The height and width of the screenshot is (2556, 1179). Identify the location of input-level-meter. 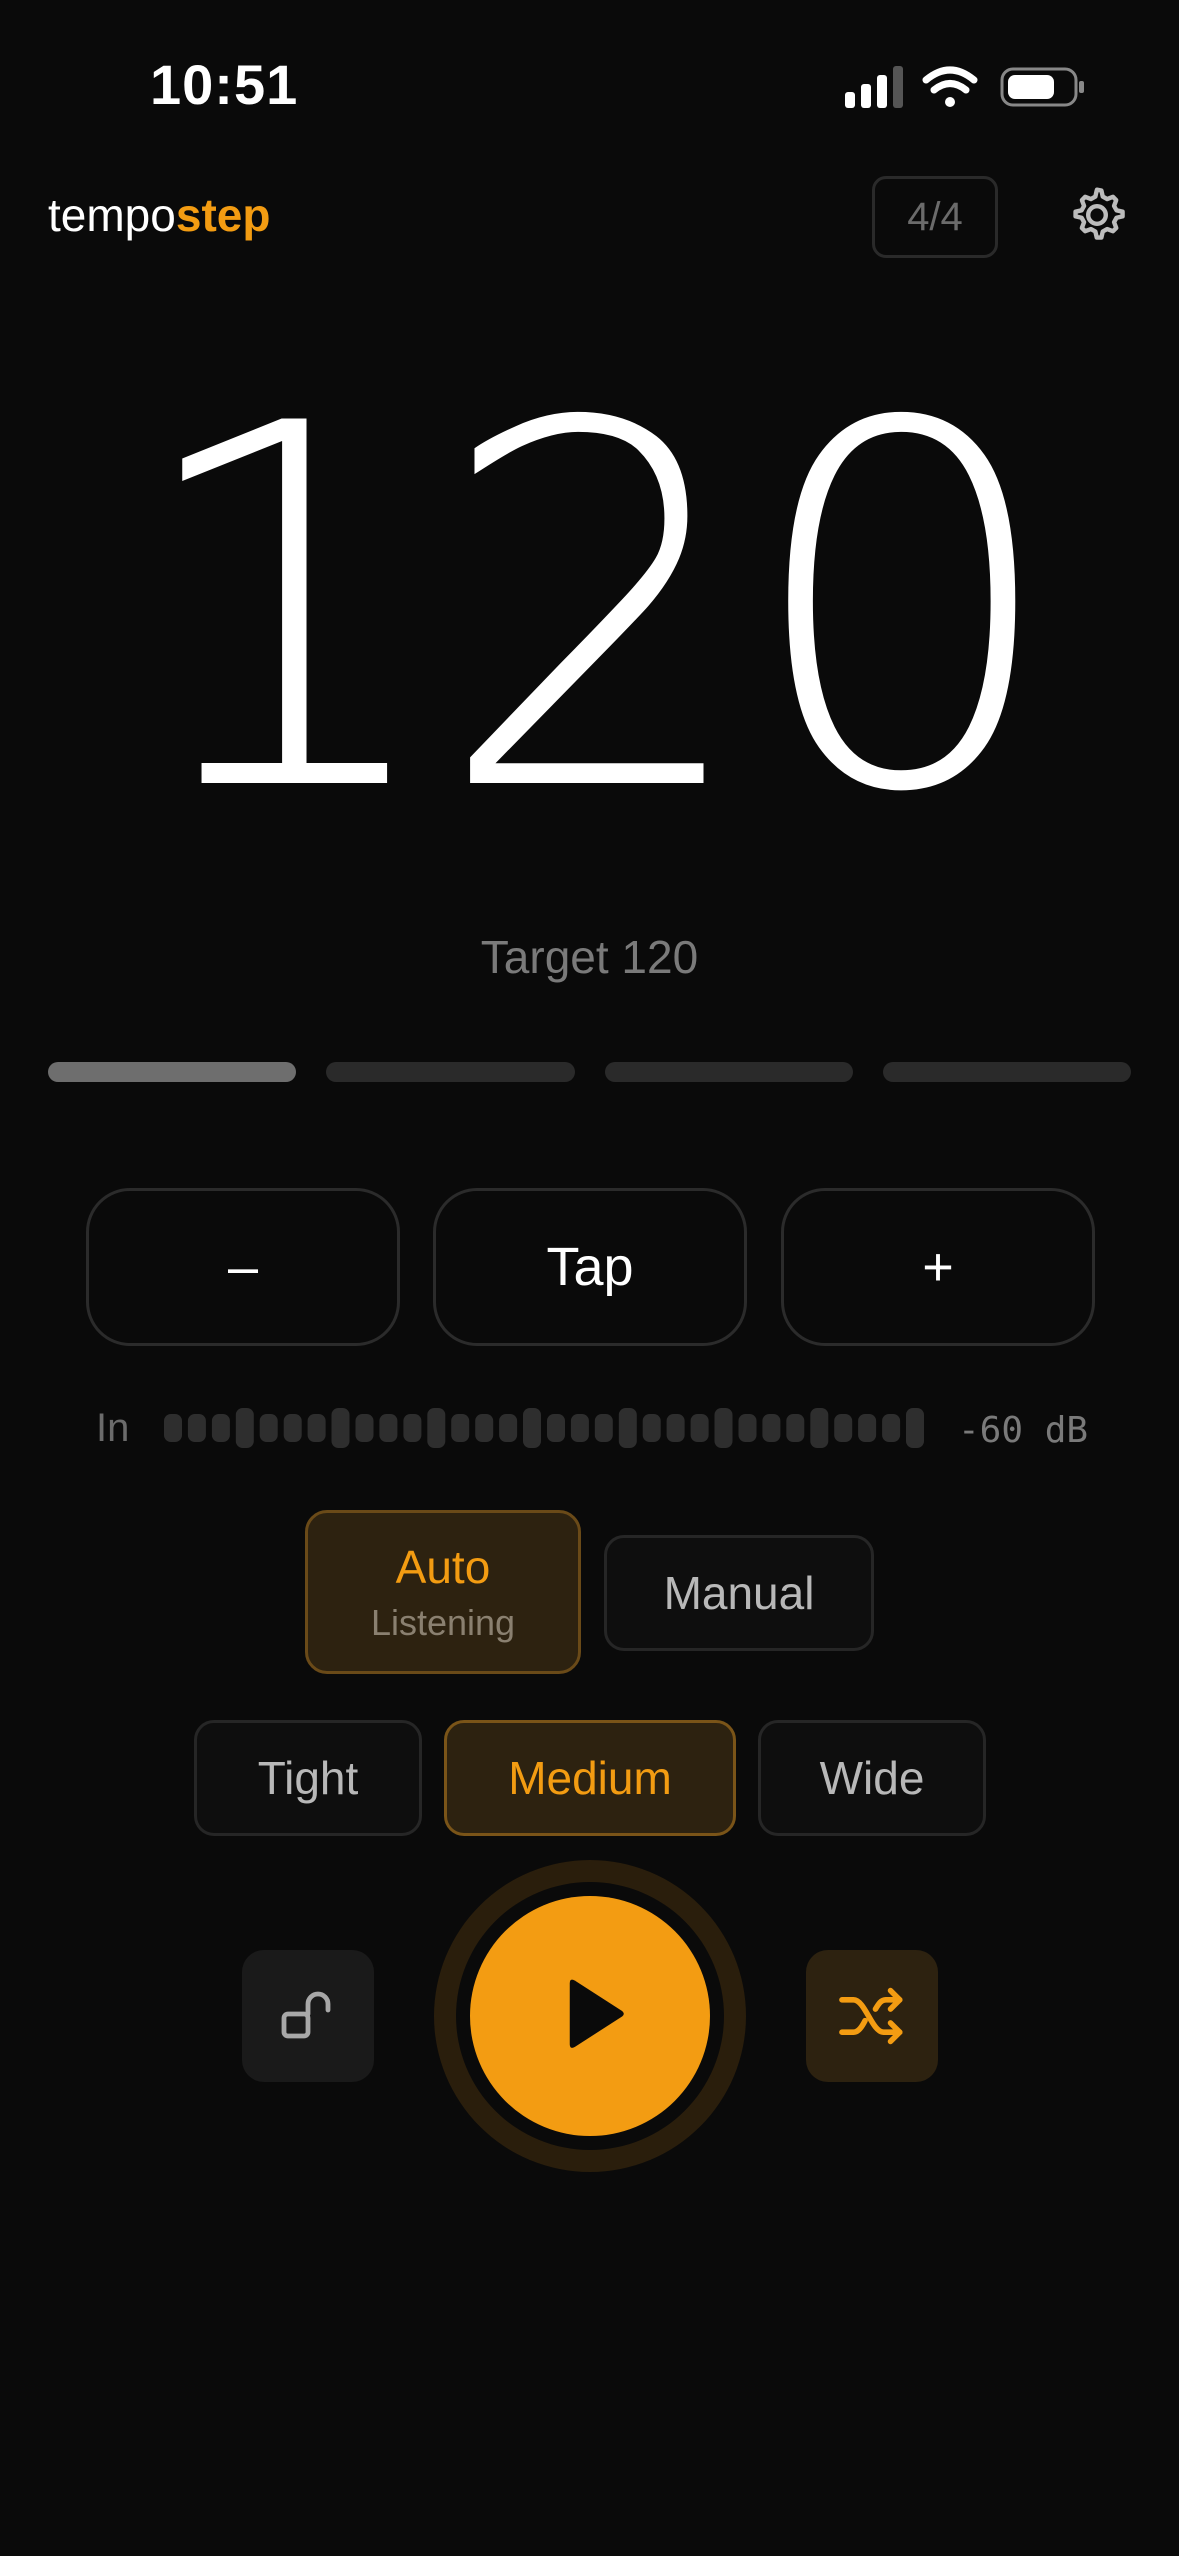
(544, 1428).